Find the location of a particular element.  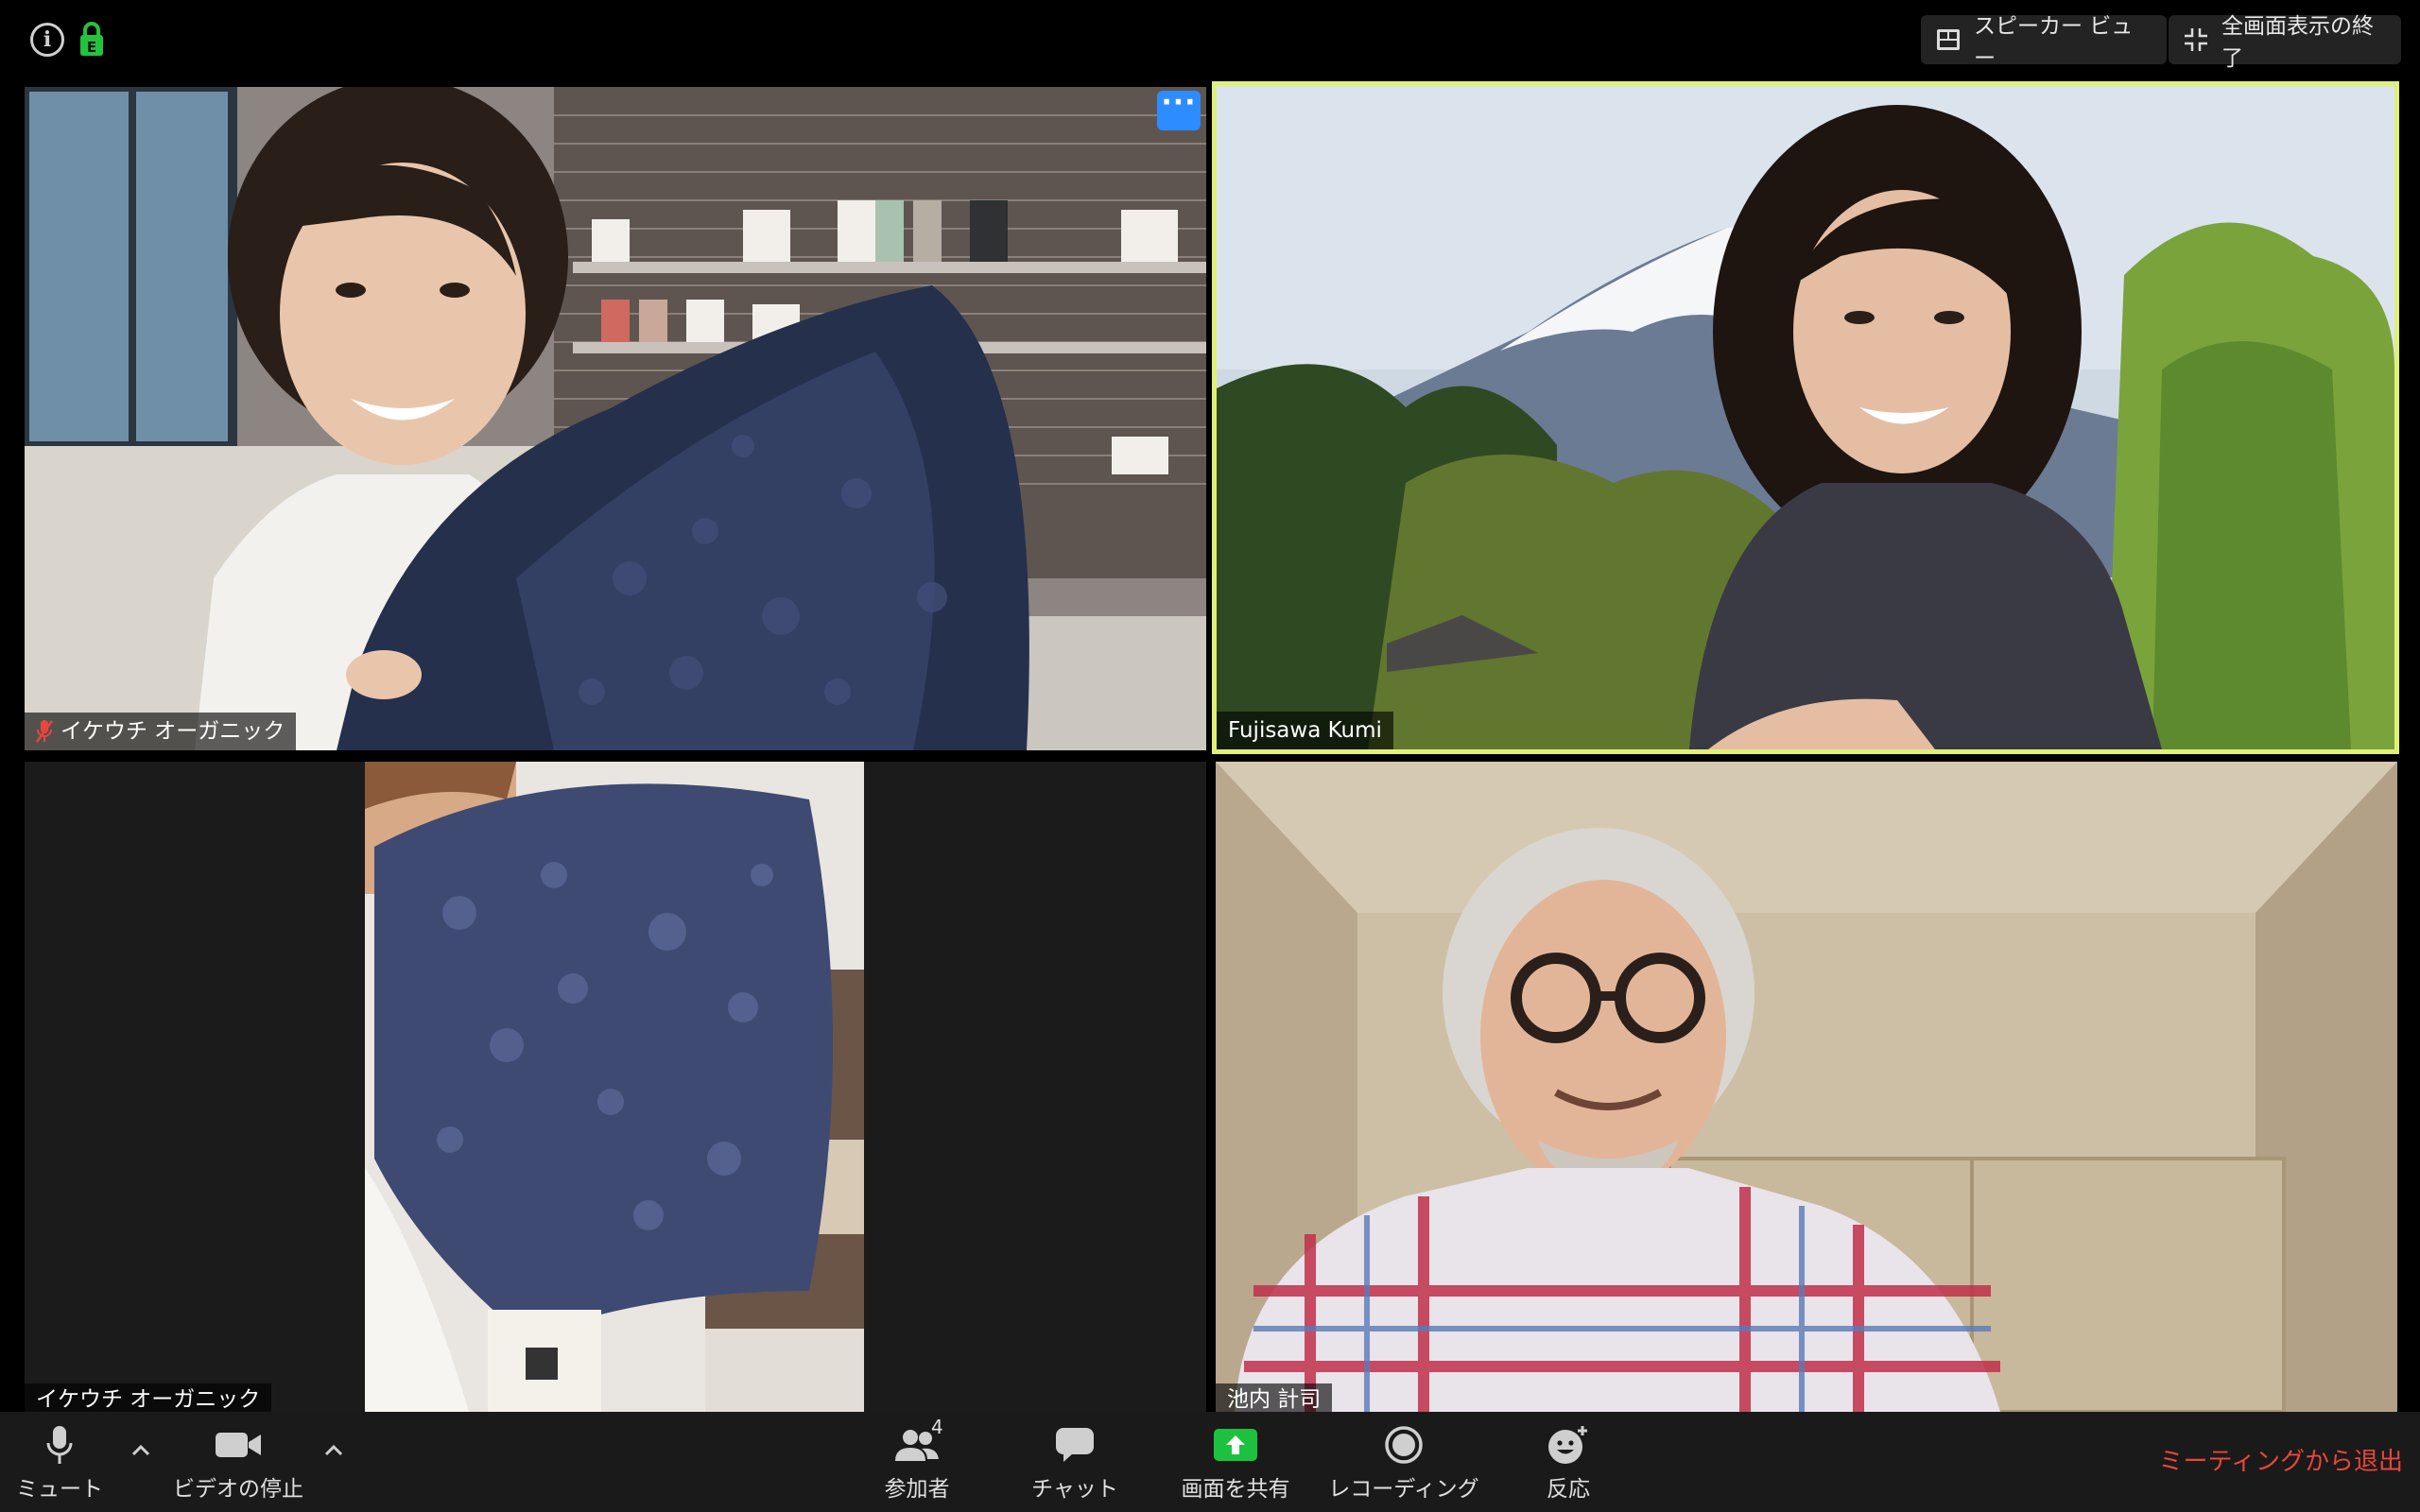

chat-bubble-icon is located at coordinates (1075, 1445).